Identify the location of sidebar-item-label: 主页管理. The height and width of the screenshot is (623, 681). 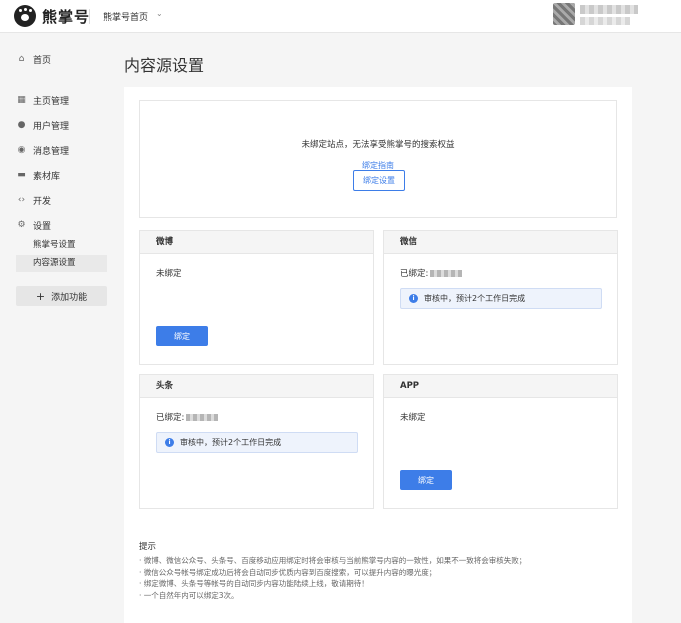
(51, 101).